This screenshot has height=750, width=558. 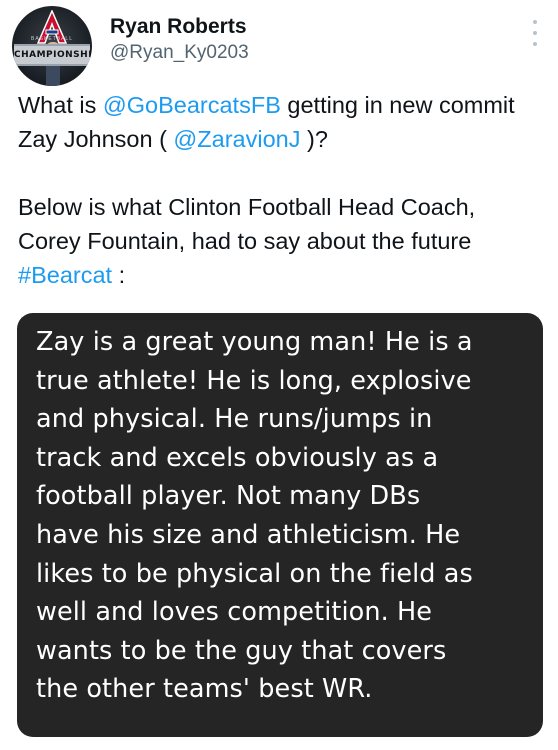 What do you see at coordinates (234, 612) in the screenshot?
I see `quote-line: well and loves competition. He` at bounding box center [234, 612].